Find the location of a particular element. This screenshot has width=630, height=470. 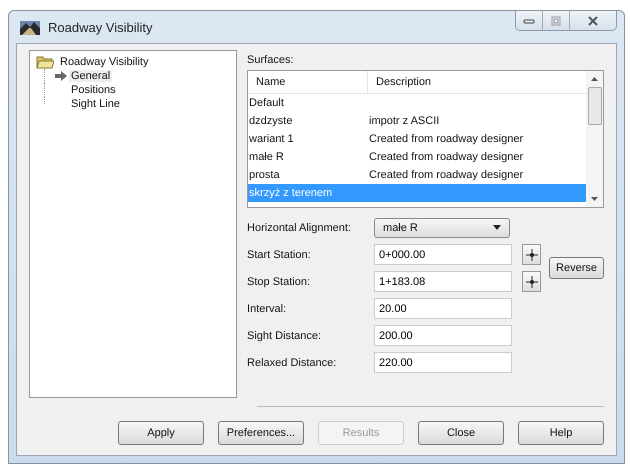

list-row: małe R Created from roadway designer is located at coordinates (417, 157).